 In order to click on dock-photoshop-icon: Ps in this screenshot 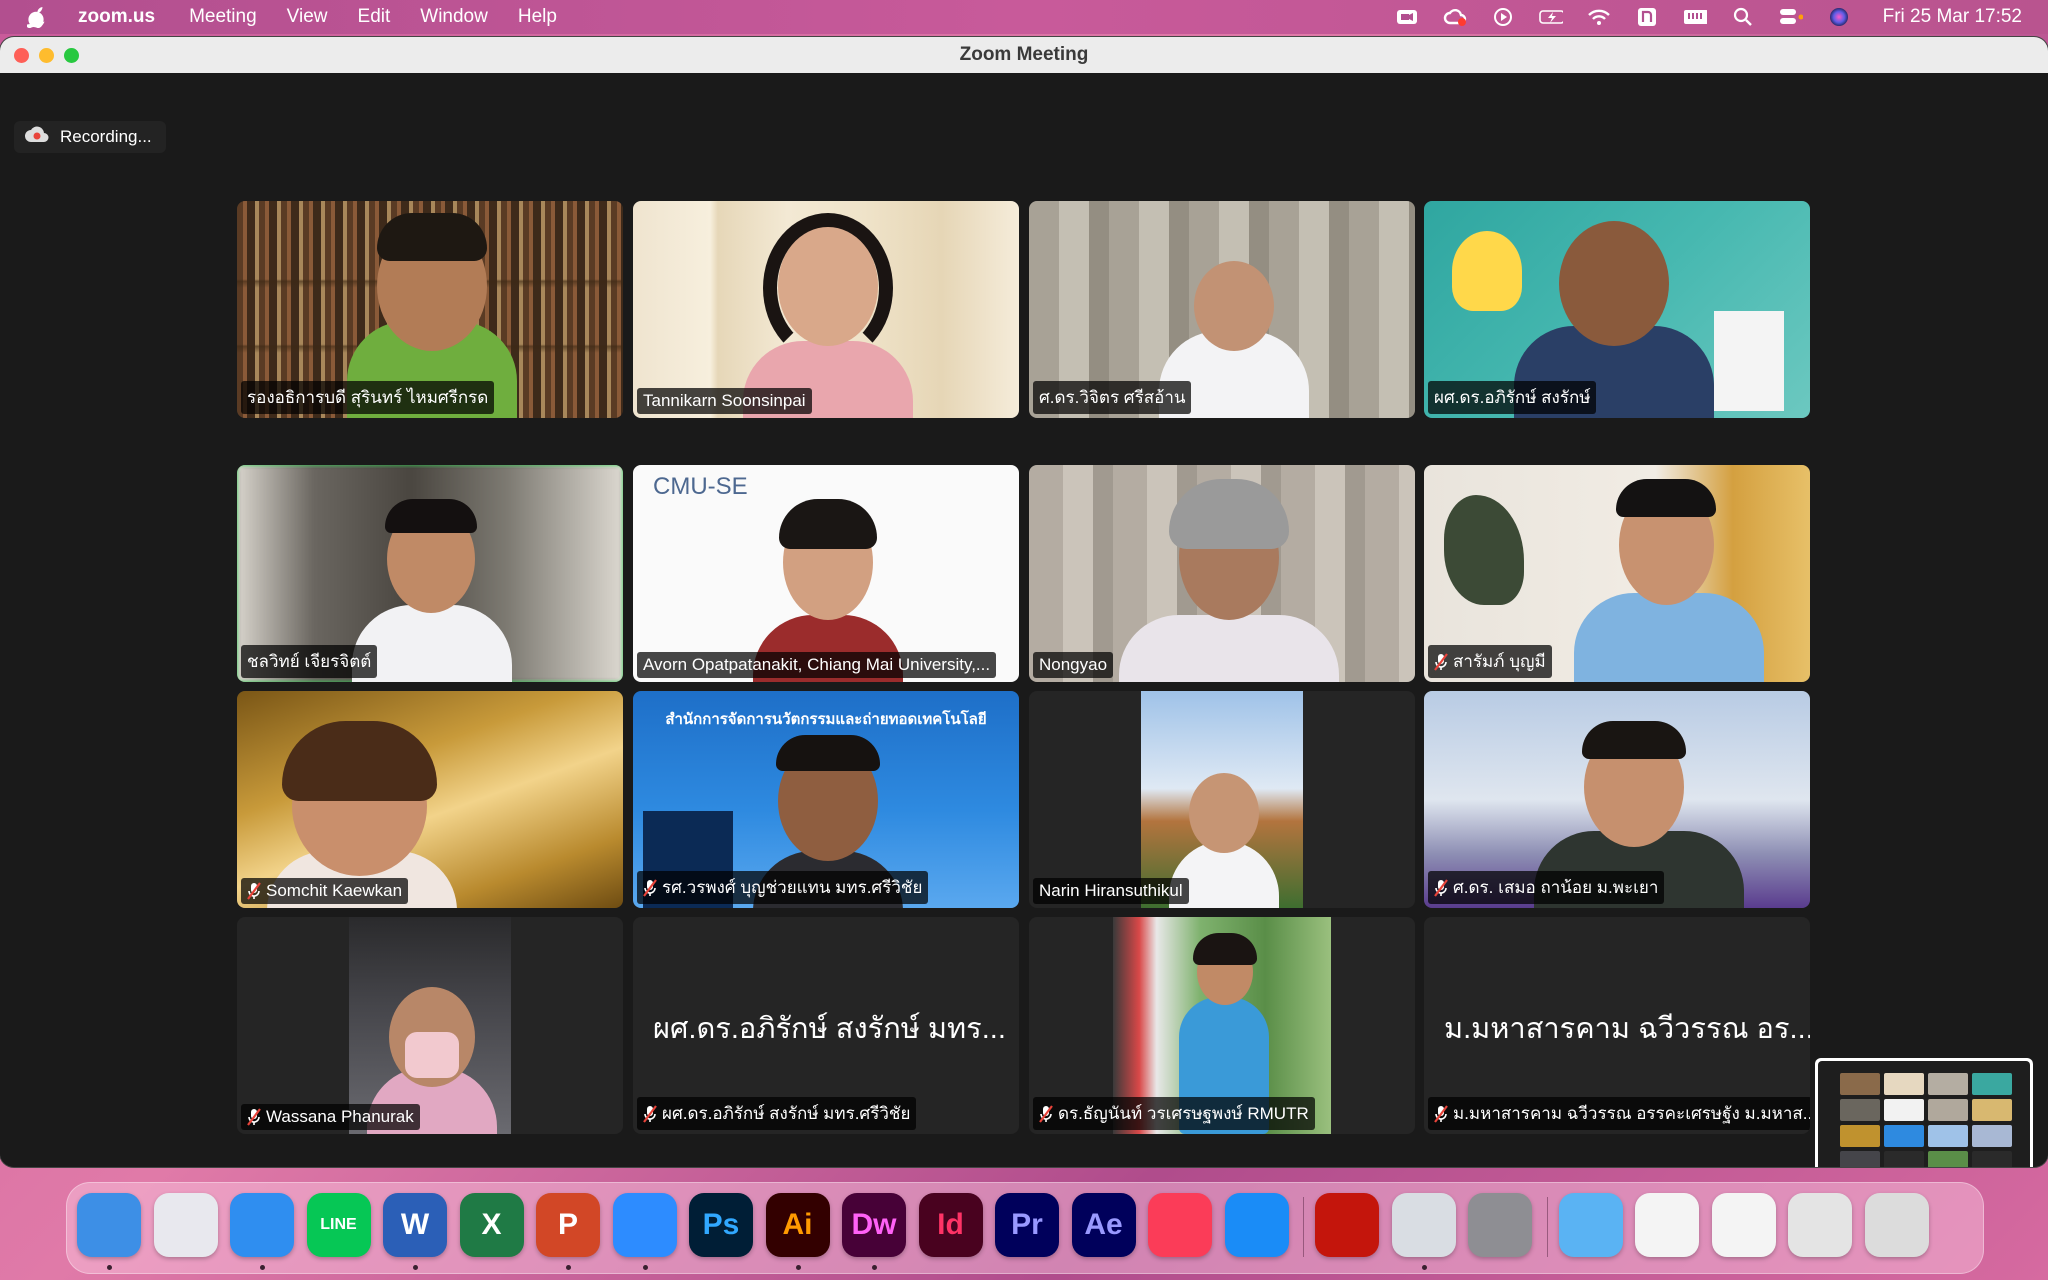, I will do `click(721, 1225)`.